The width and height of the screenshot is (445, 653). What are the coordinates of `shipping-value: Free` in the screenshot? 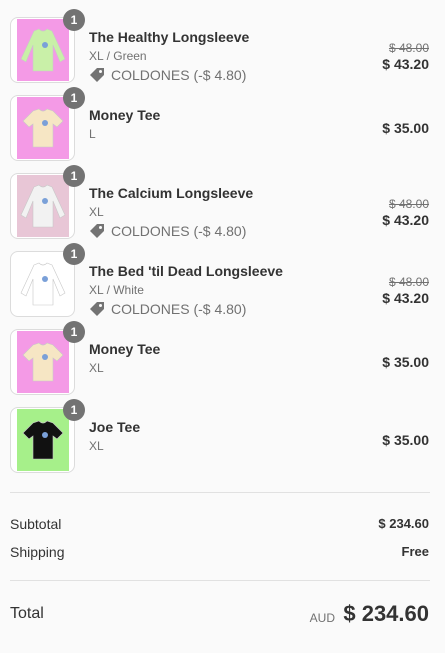 It's located at (415, 551).